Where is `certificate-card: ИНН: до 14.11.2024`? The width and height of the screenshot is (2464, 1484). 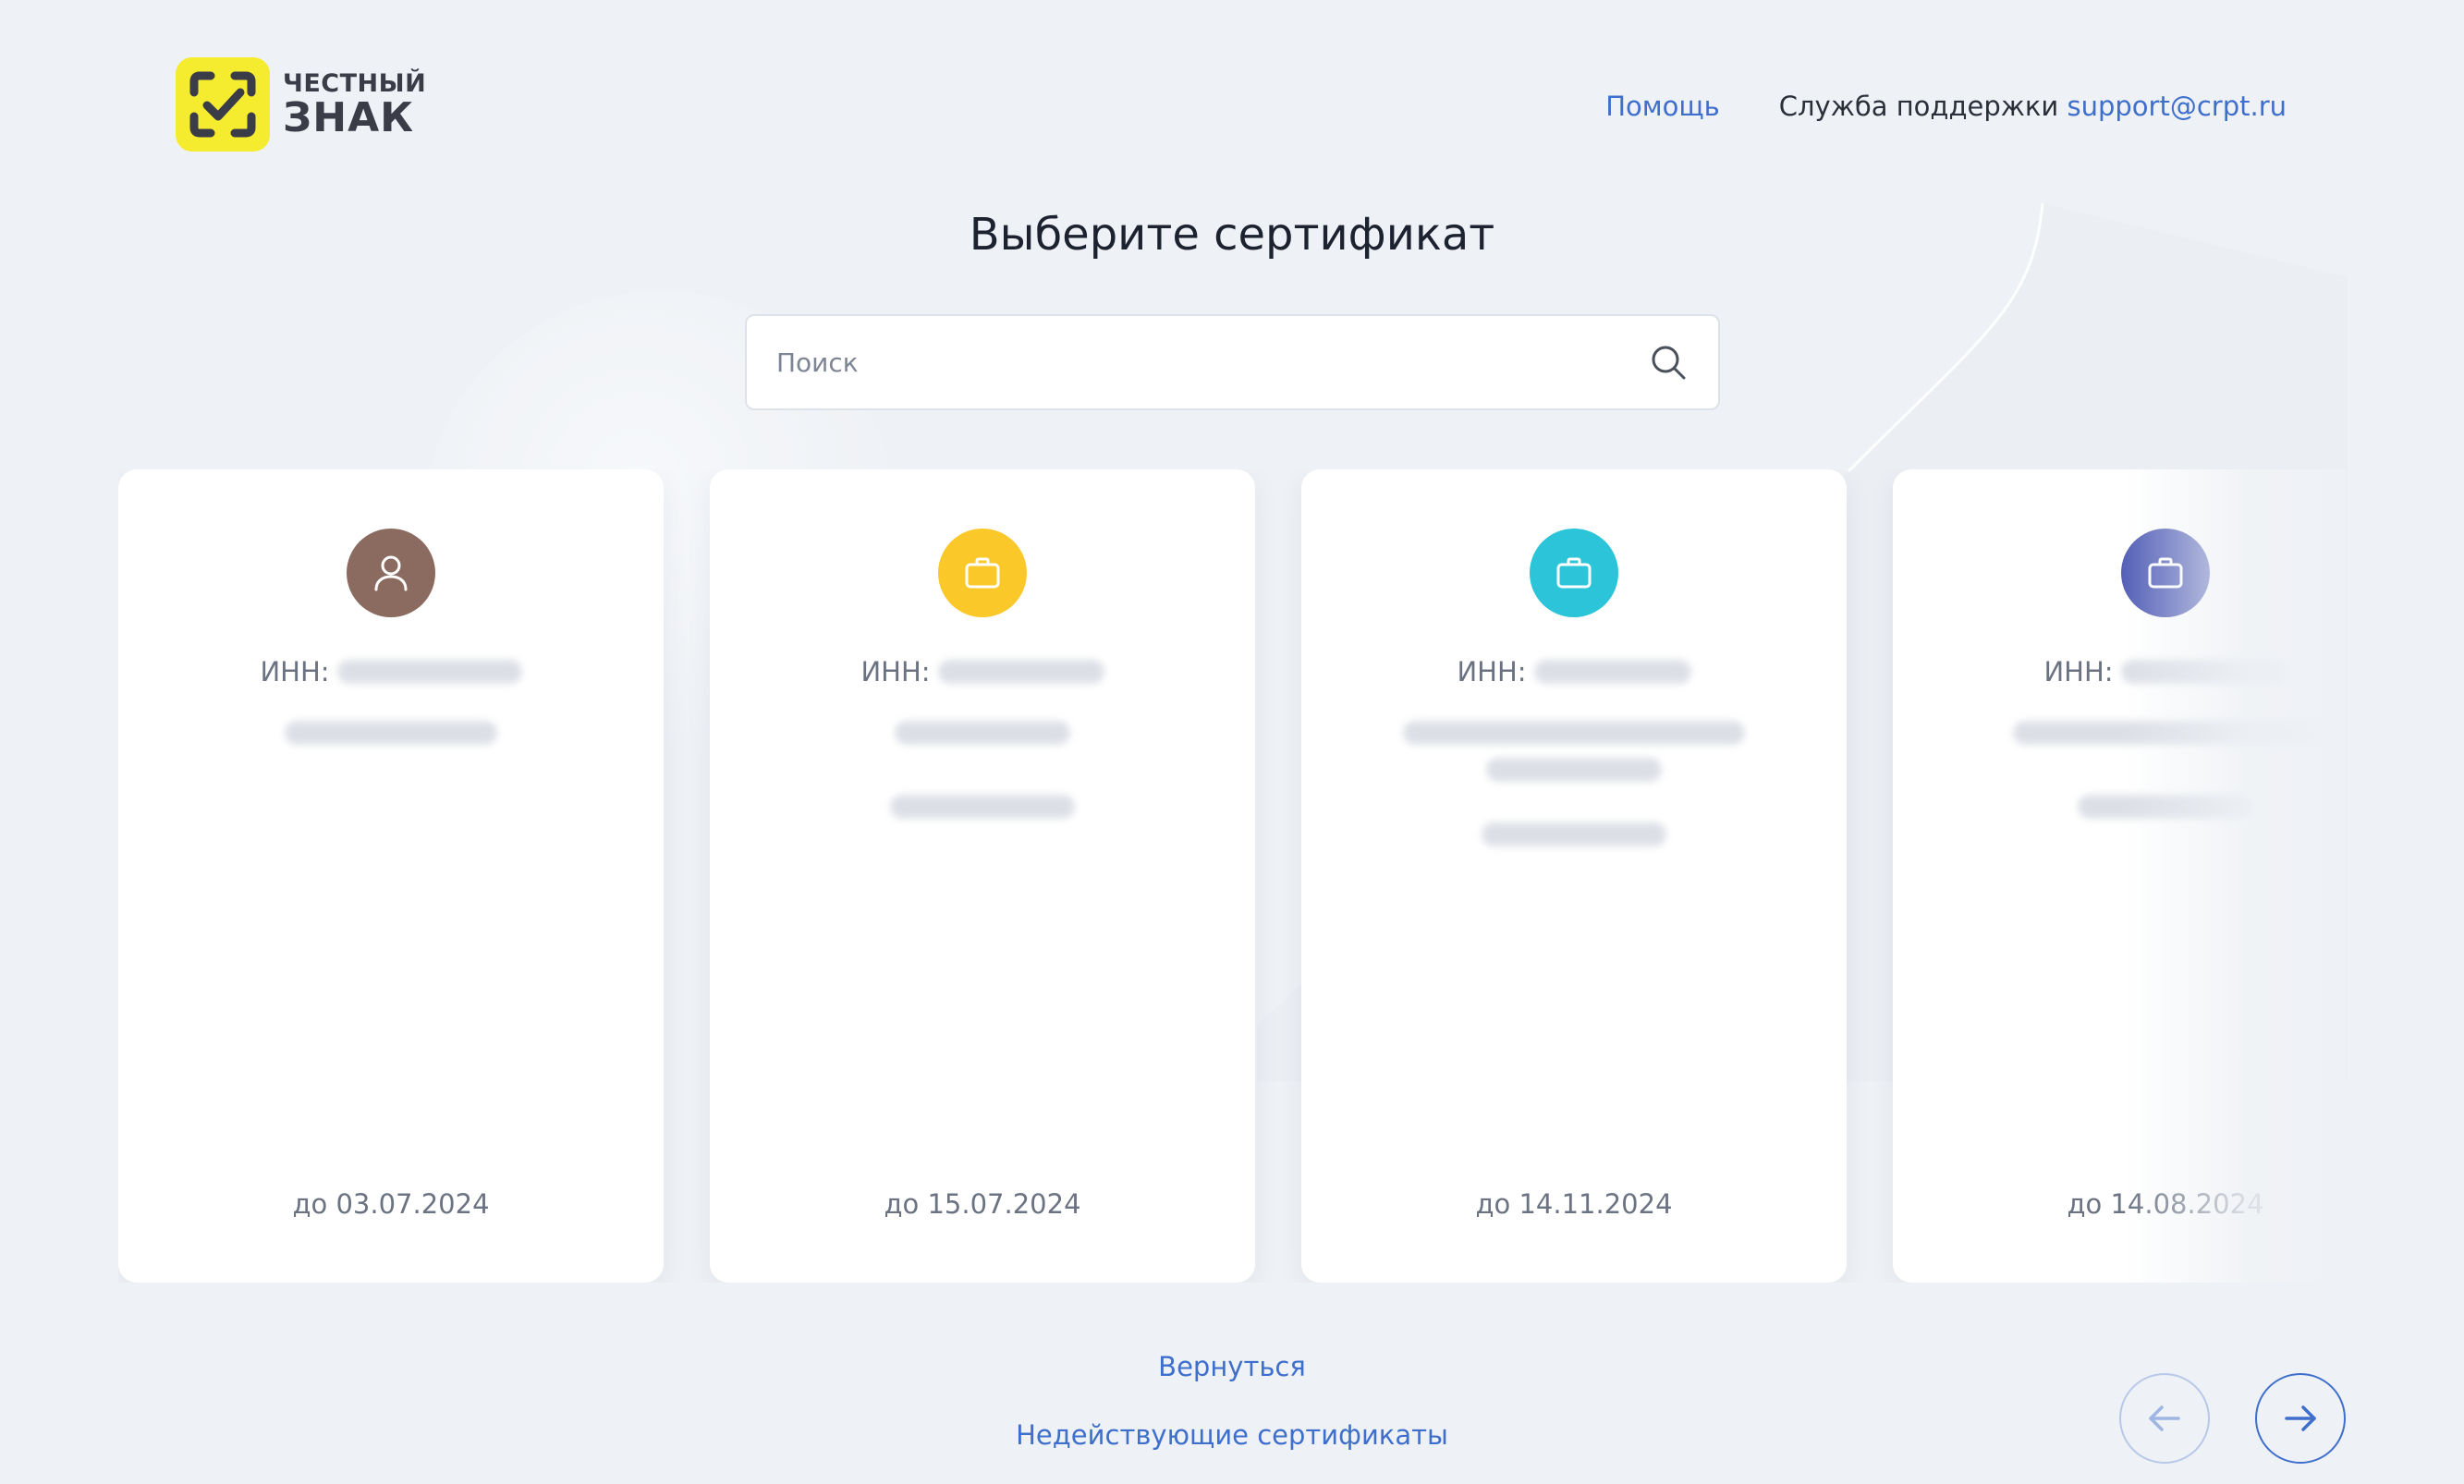 certificate-card: ИНН: до 14.11.2024 is located at coordinates (1574, 876).